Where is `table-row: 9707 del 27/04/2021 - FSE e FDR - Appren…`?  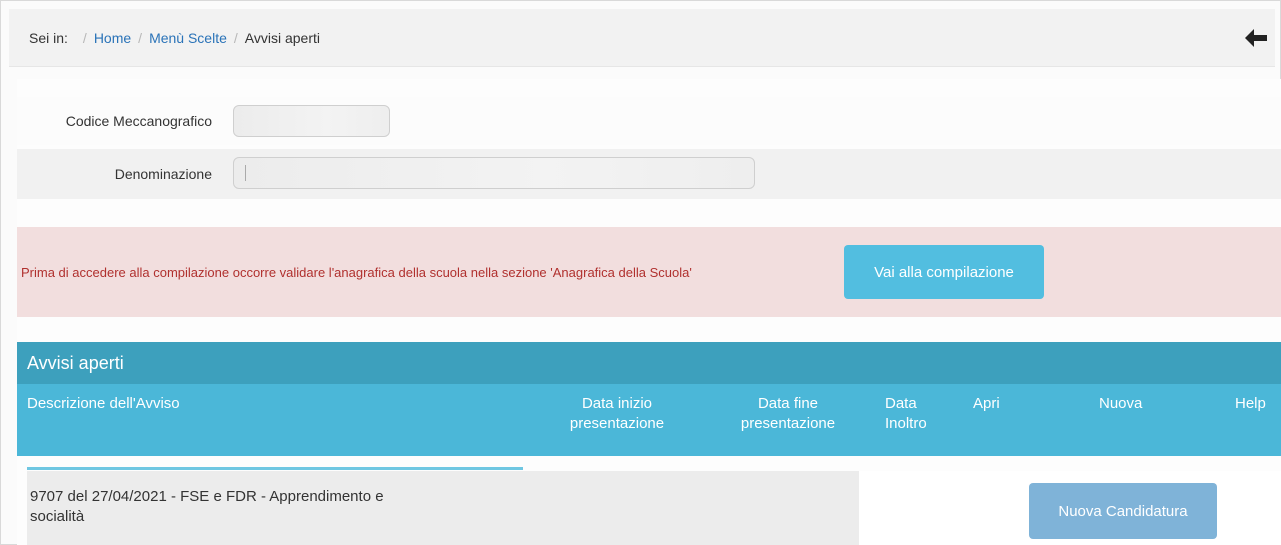 table-row: 9707 del 27/04/2021 - FSE e FDR - Appren… is located at coordinates (654, 508).